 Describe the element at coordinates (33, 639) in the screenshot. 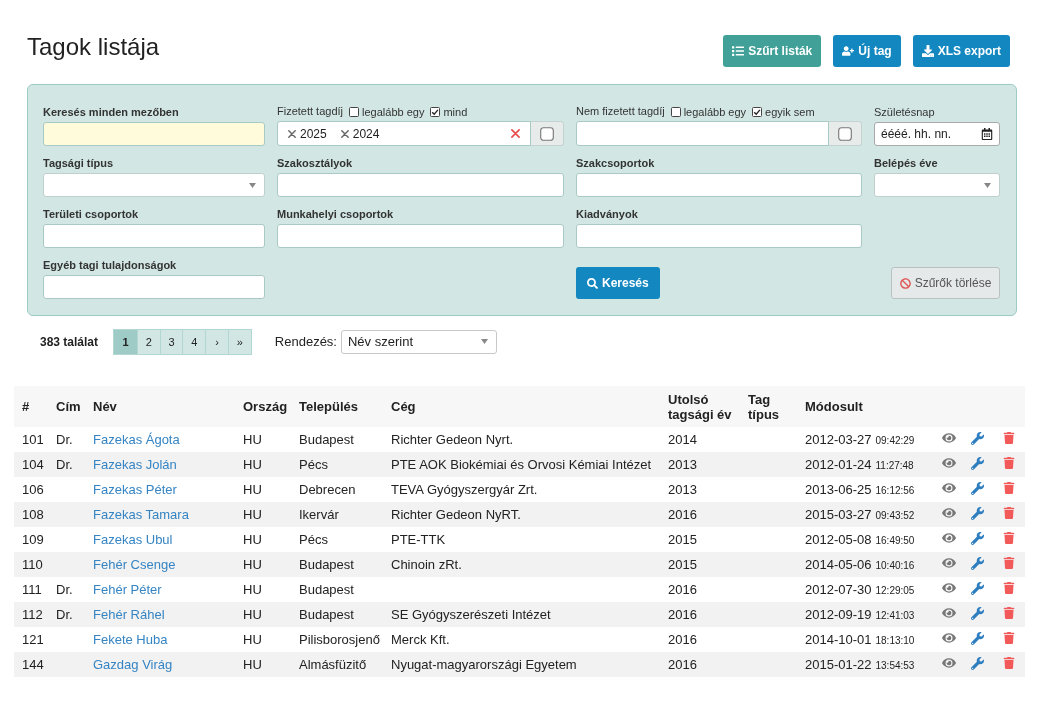

I see `table-cell: 121` at that location.